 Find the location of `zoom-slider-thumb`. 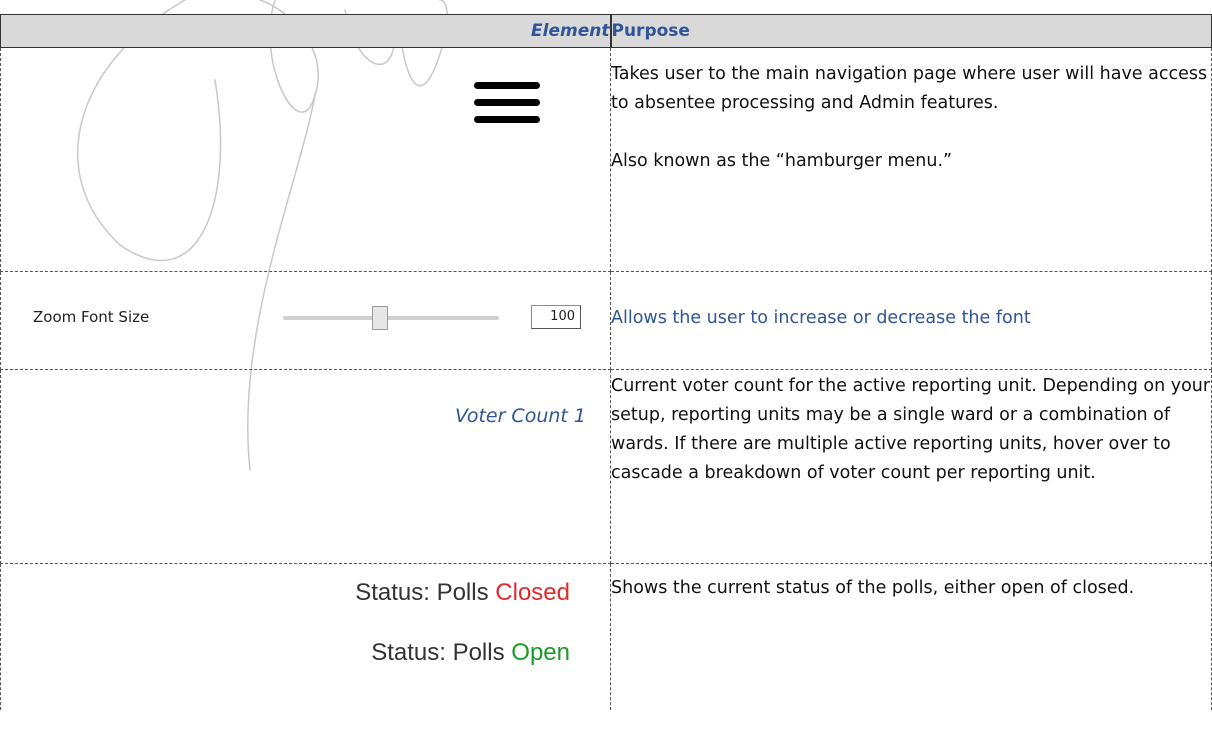

zoom-slider-thumb is located at coordinates (380, 318).